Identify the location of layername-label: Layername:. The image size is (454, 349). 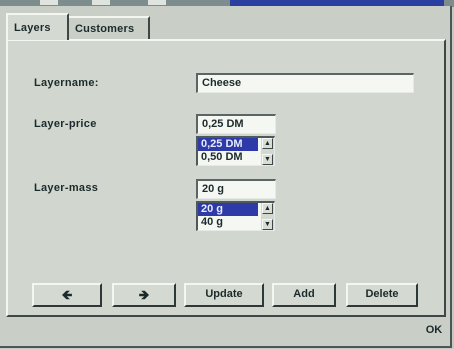
(66, 83).